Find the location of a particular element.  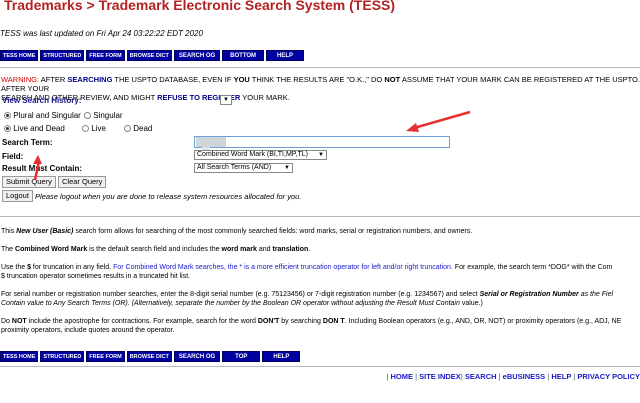

annotation-arrows is located at coordinates (252, 145).